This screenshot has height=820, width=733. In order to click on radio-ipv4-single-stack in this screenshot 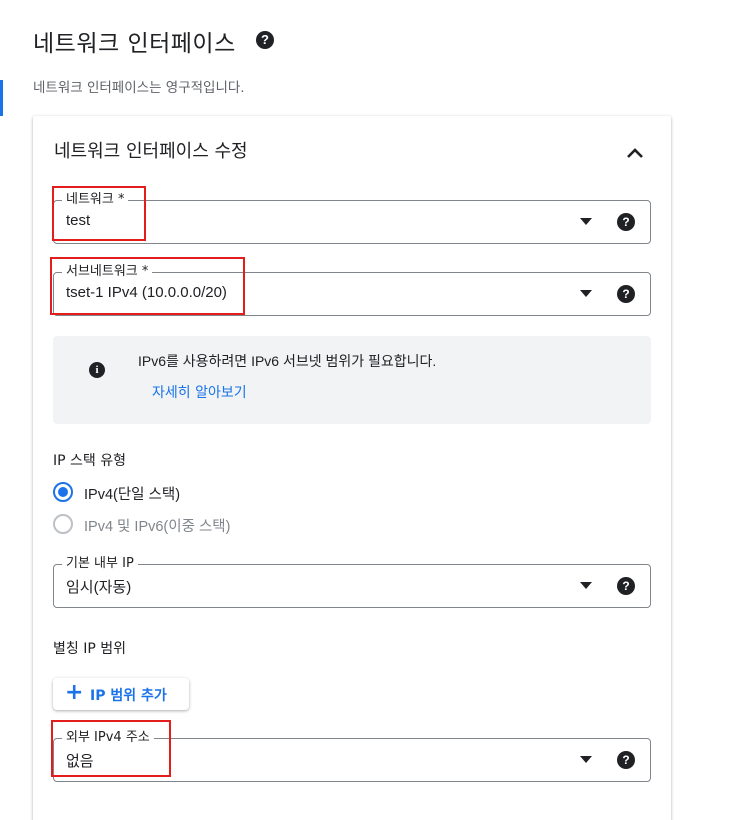, I will do `click(63, 492)`.